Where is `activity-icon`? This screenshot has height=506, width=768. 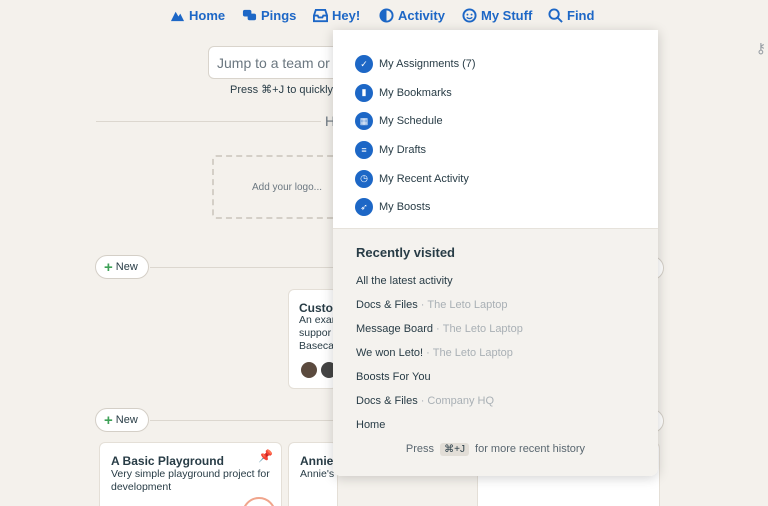
activity-icon is located at coordinates (386, 15).